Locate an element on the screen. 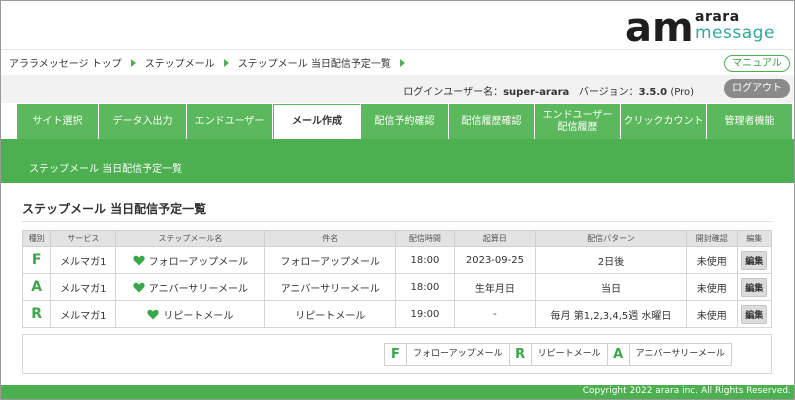 This screenshot has width=795, height=400. breadcrumb-current: ステップメール 当日配信予定一覧 is located at coordinates (314, 64).